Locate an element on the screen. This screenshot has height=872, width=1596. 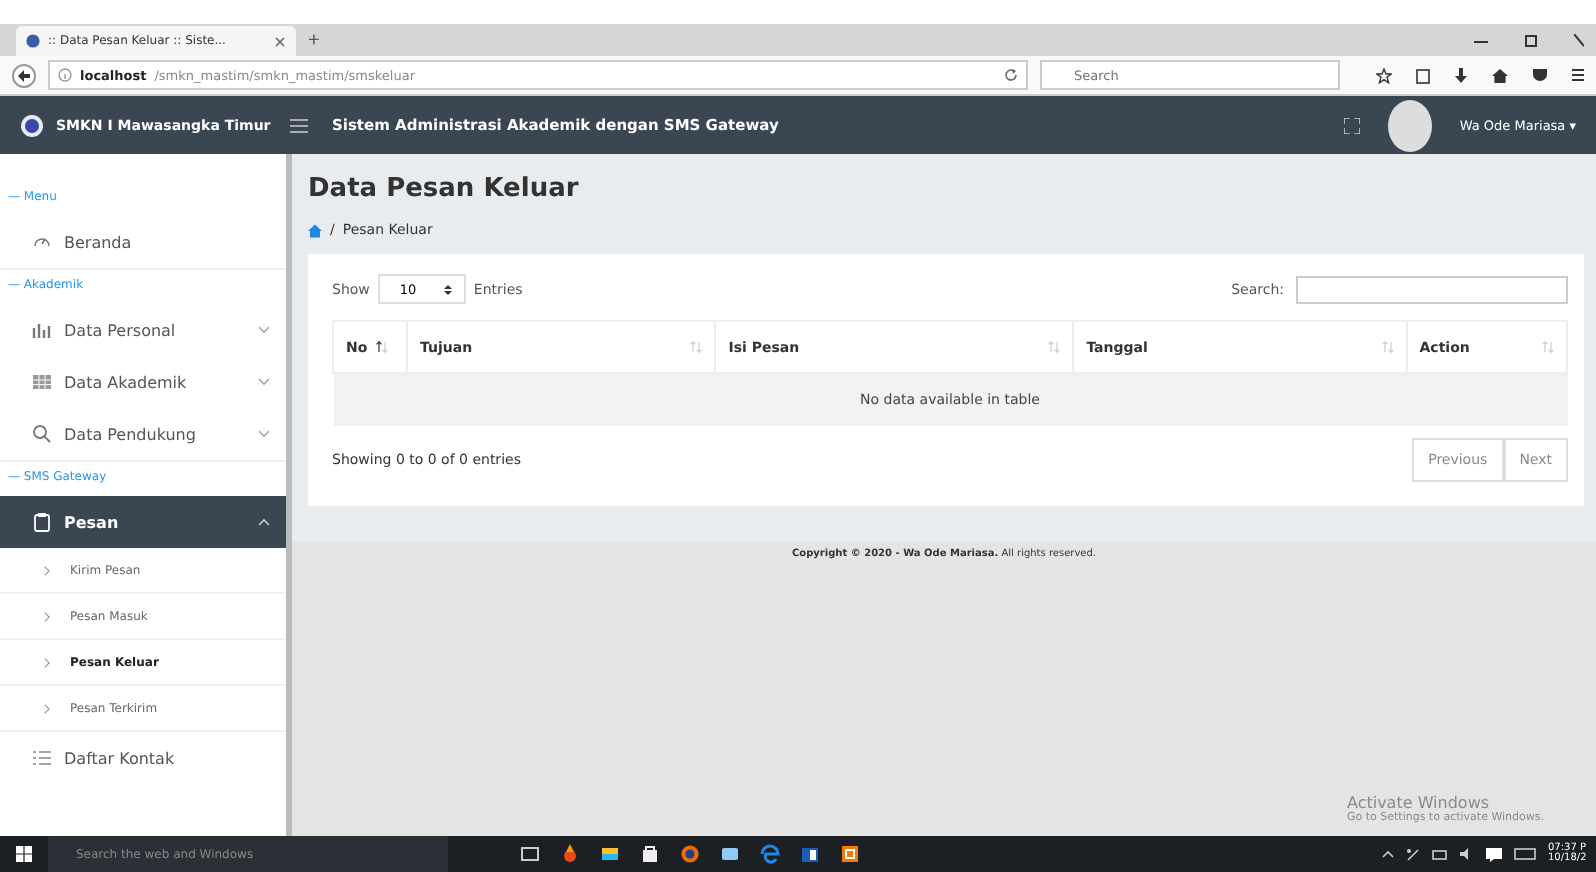
search-icon is located at coordinates (42, 434).